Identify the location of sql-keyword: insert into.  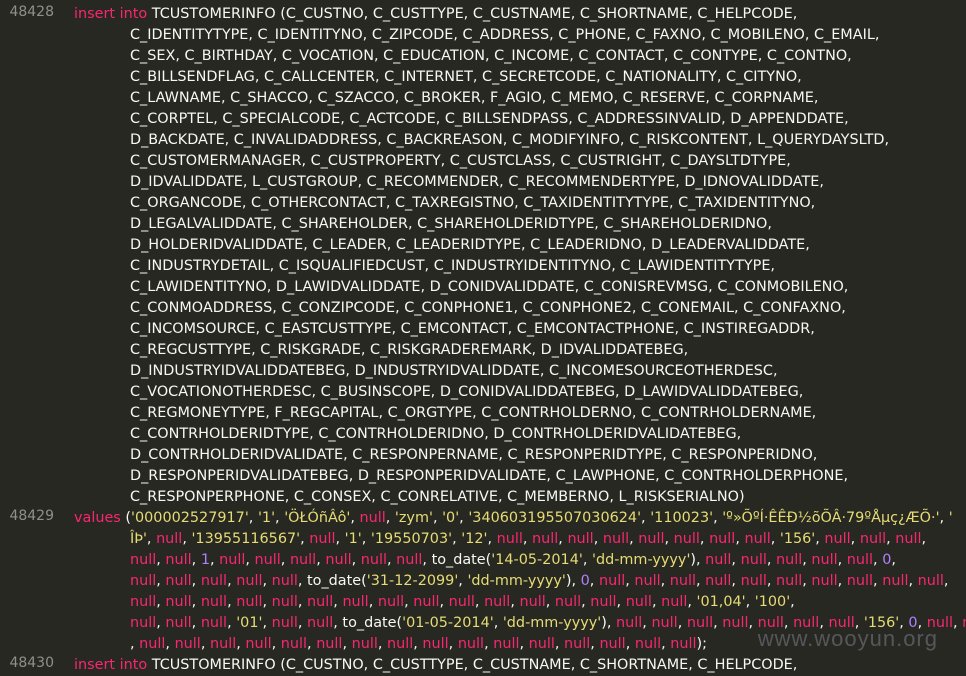
(111, 14).